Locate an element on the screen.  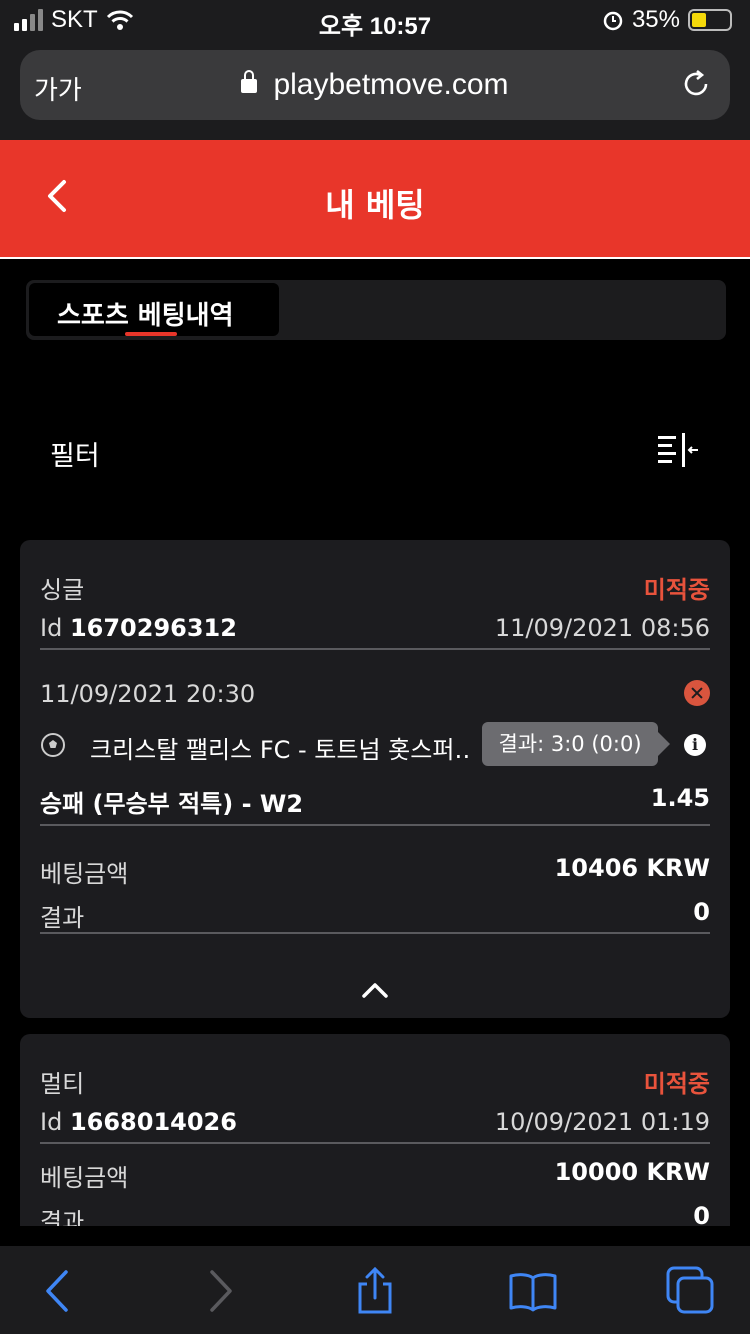
bet-placed-time: 10/09/2021 01:19 is located at coordinates (602, 1122).